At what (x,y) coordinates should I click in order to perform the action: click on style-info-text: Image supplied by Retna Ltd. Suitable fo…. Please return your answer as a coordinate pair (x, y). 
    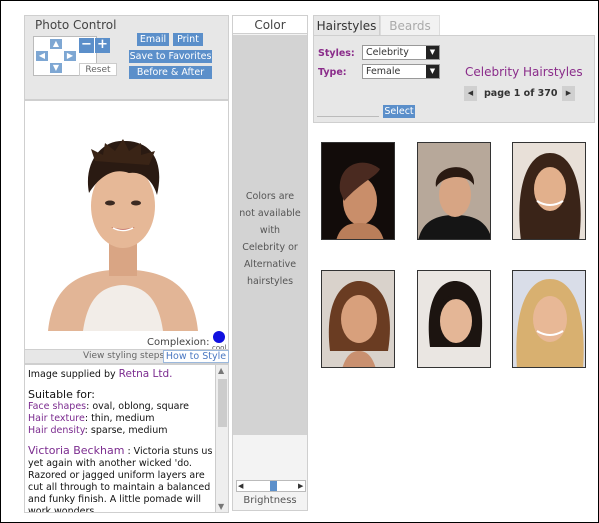
    Looking at the image, I should click on (121, 440).